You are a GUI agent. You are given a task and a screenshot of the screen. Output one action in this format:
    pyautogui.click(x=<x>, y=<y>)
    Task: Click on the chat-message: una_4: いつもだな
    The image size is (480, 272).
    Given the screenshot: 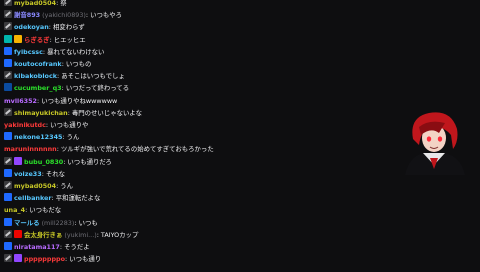 What is the action you would take?
    pyautogui.click(x=32, y=210)
    